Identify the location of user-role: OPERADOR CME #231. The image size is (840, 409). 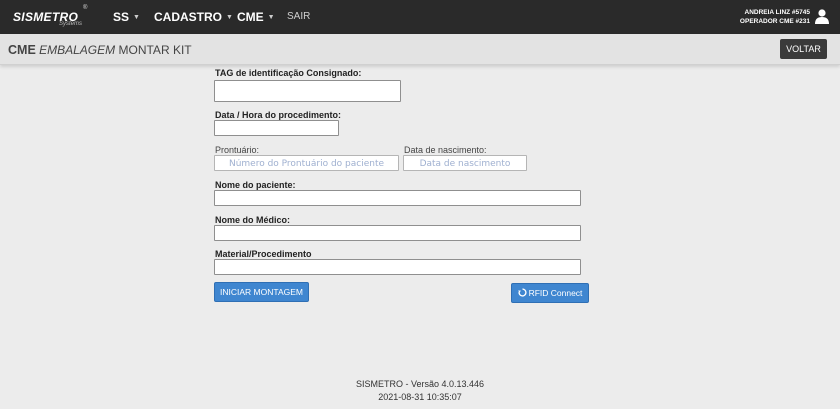
(774, 21).